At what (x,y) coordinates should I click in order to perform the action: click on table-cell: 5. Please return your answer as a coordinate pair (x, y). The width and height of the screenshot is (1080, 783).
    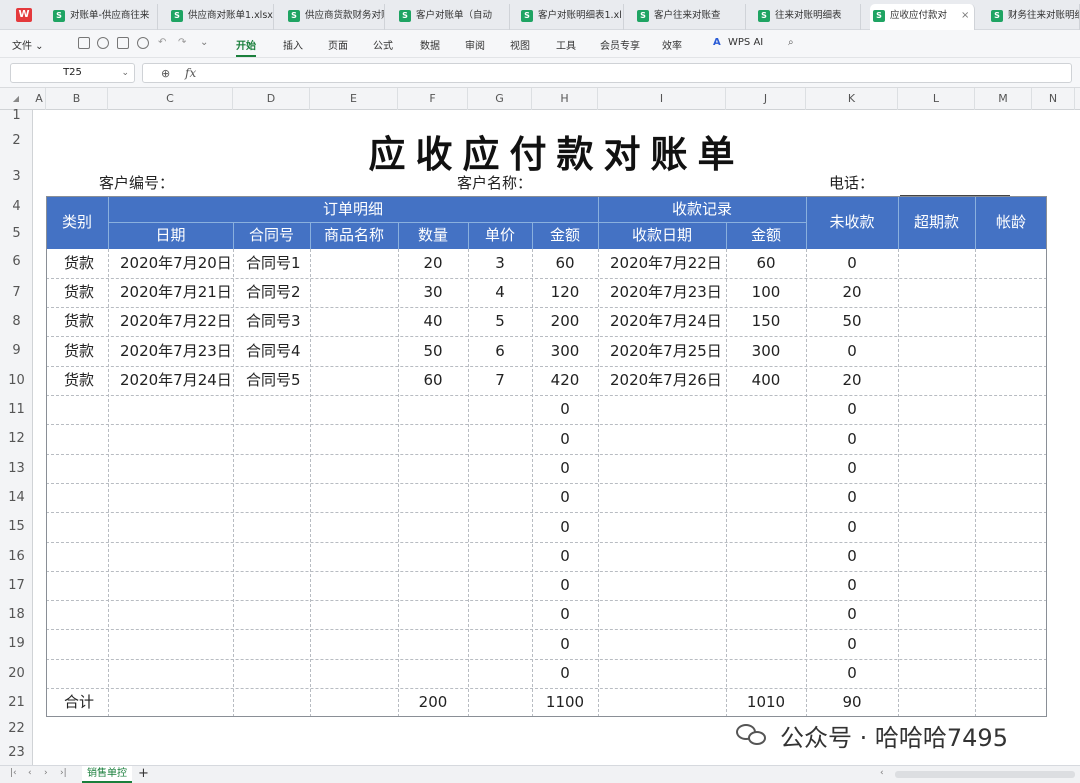
    Looking at the image, I should click on (500, 321).